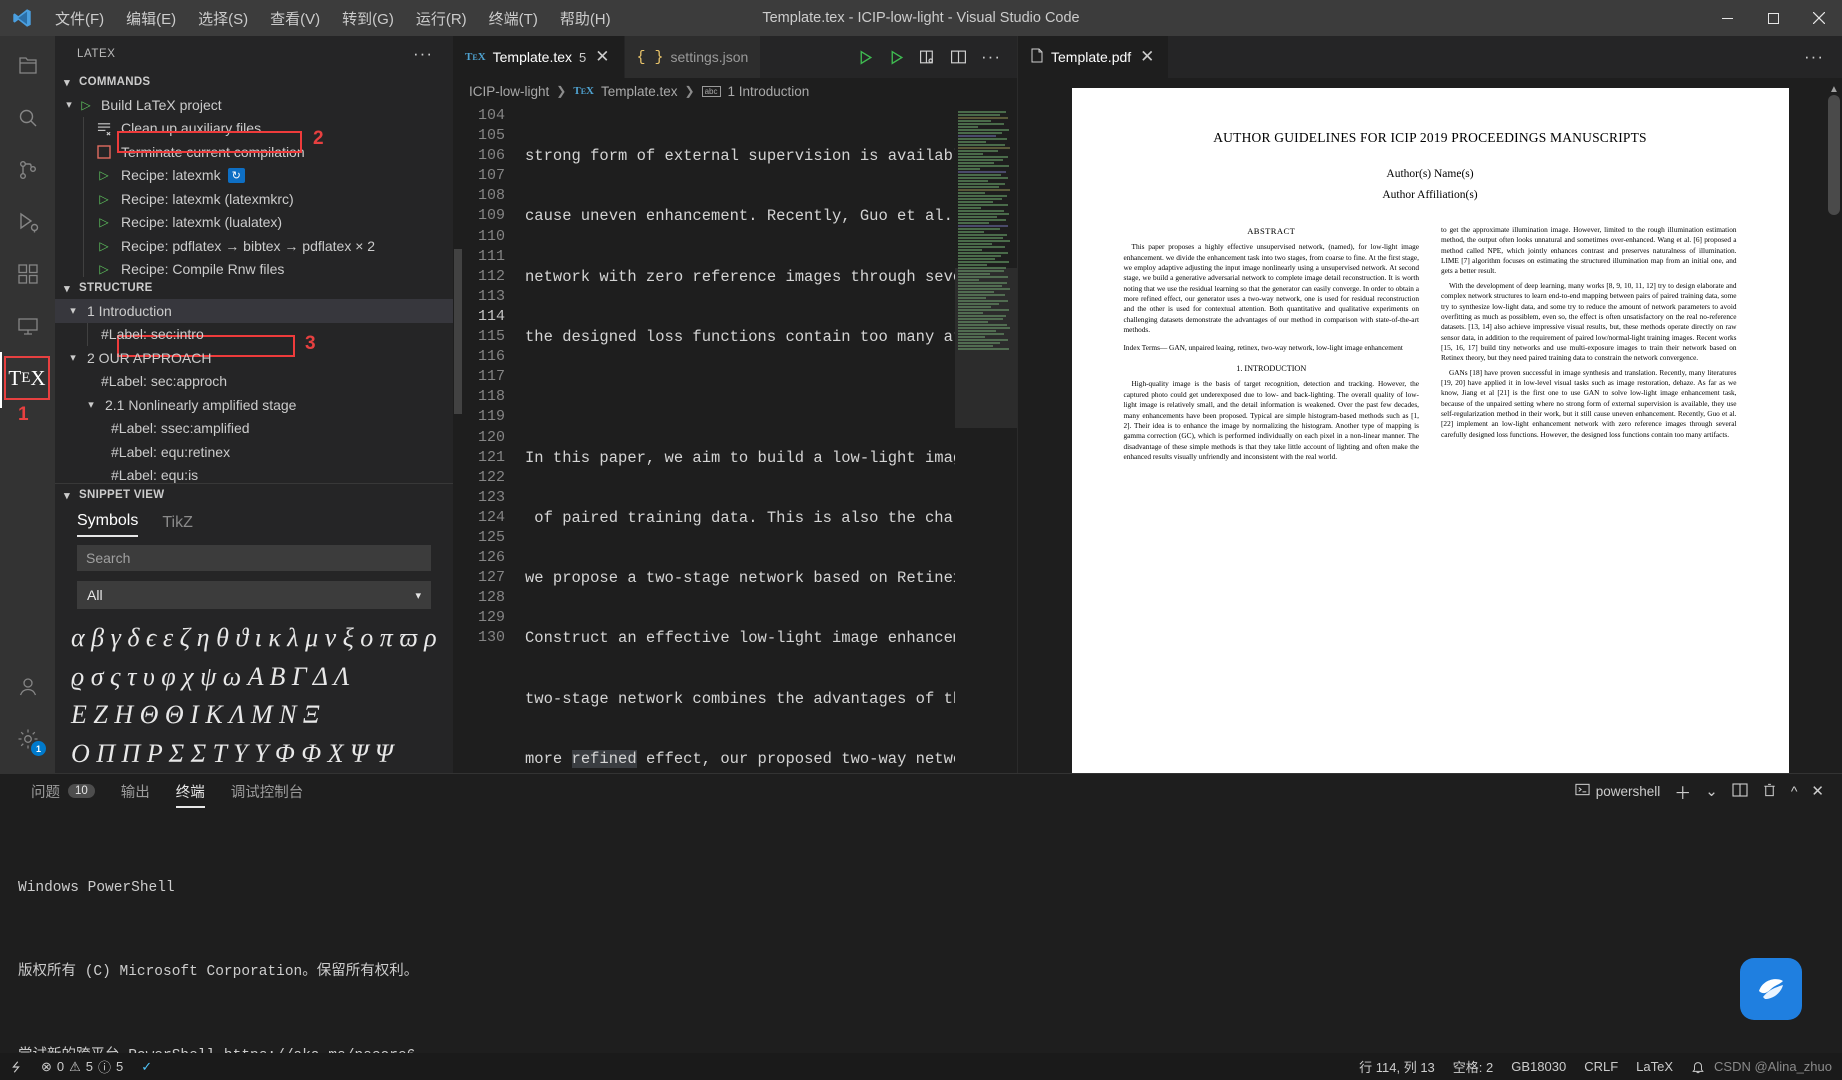  Describe the element at coordinates (1819, 18) in the screenshot. I see `close-button` at that location.